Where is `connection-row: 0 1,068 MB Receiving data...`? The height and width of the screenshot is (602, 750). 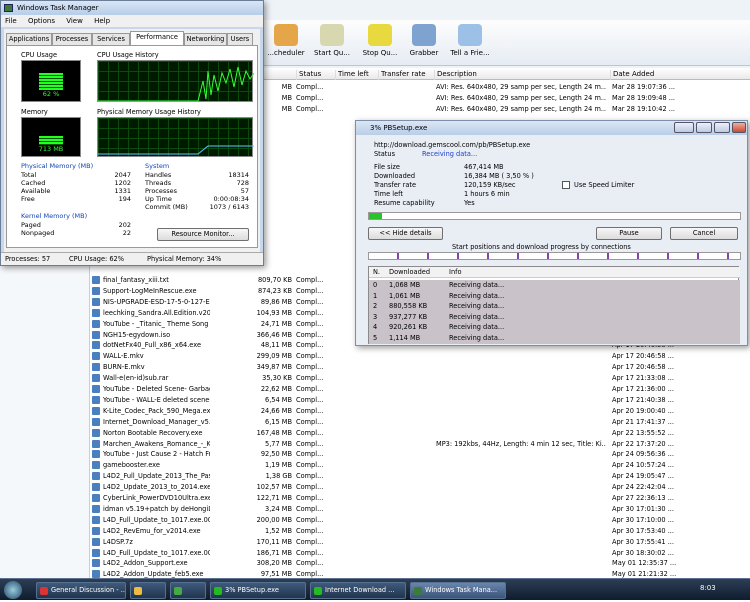
connection-row: 0 1,068 MB Receiving data... is located at coordinates (554, 285).